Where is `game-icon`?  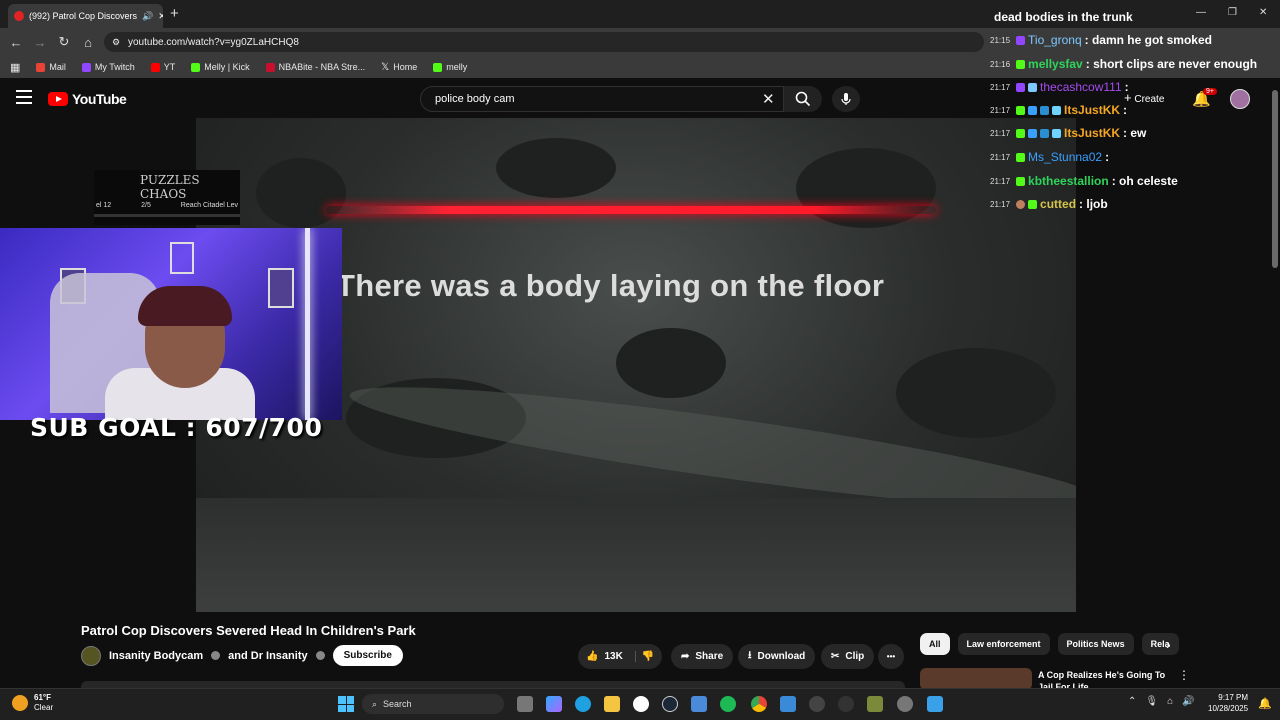 game-icon is located at coordinates (875, 704).